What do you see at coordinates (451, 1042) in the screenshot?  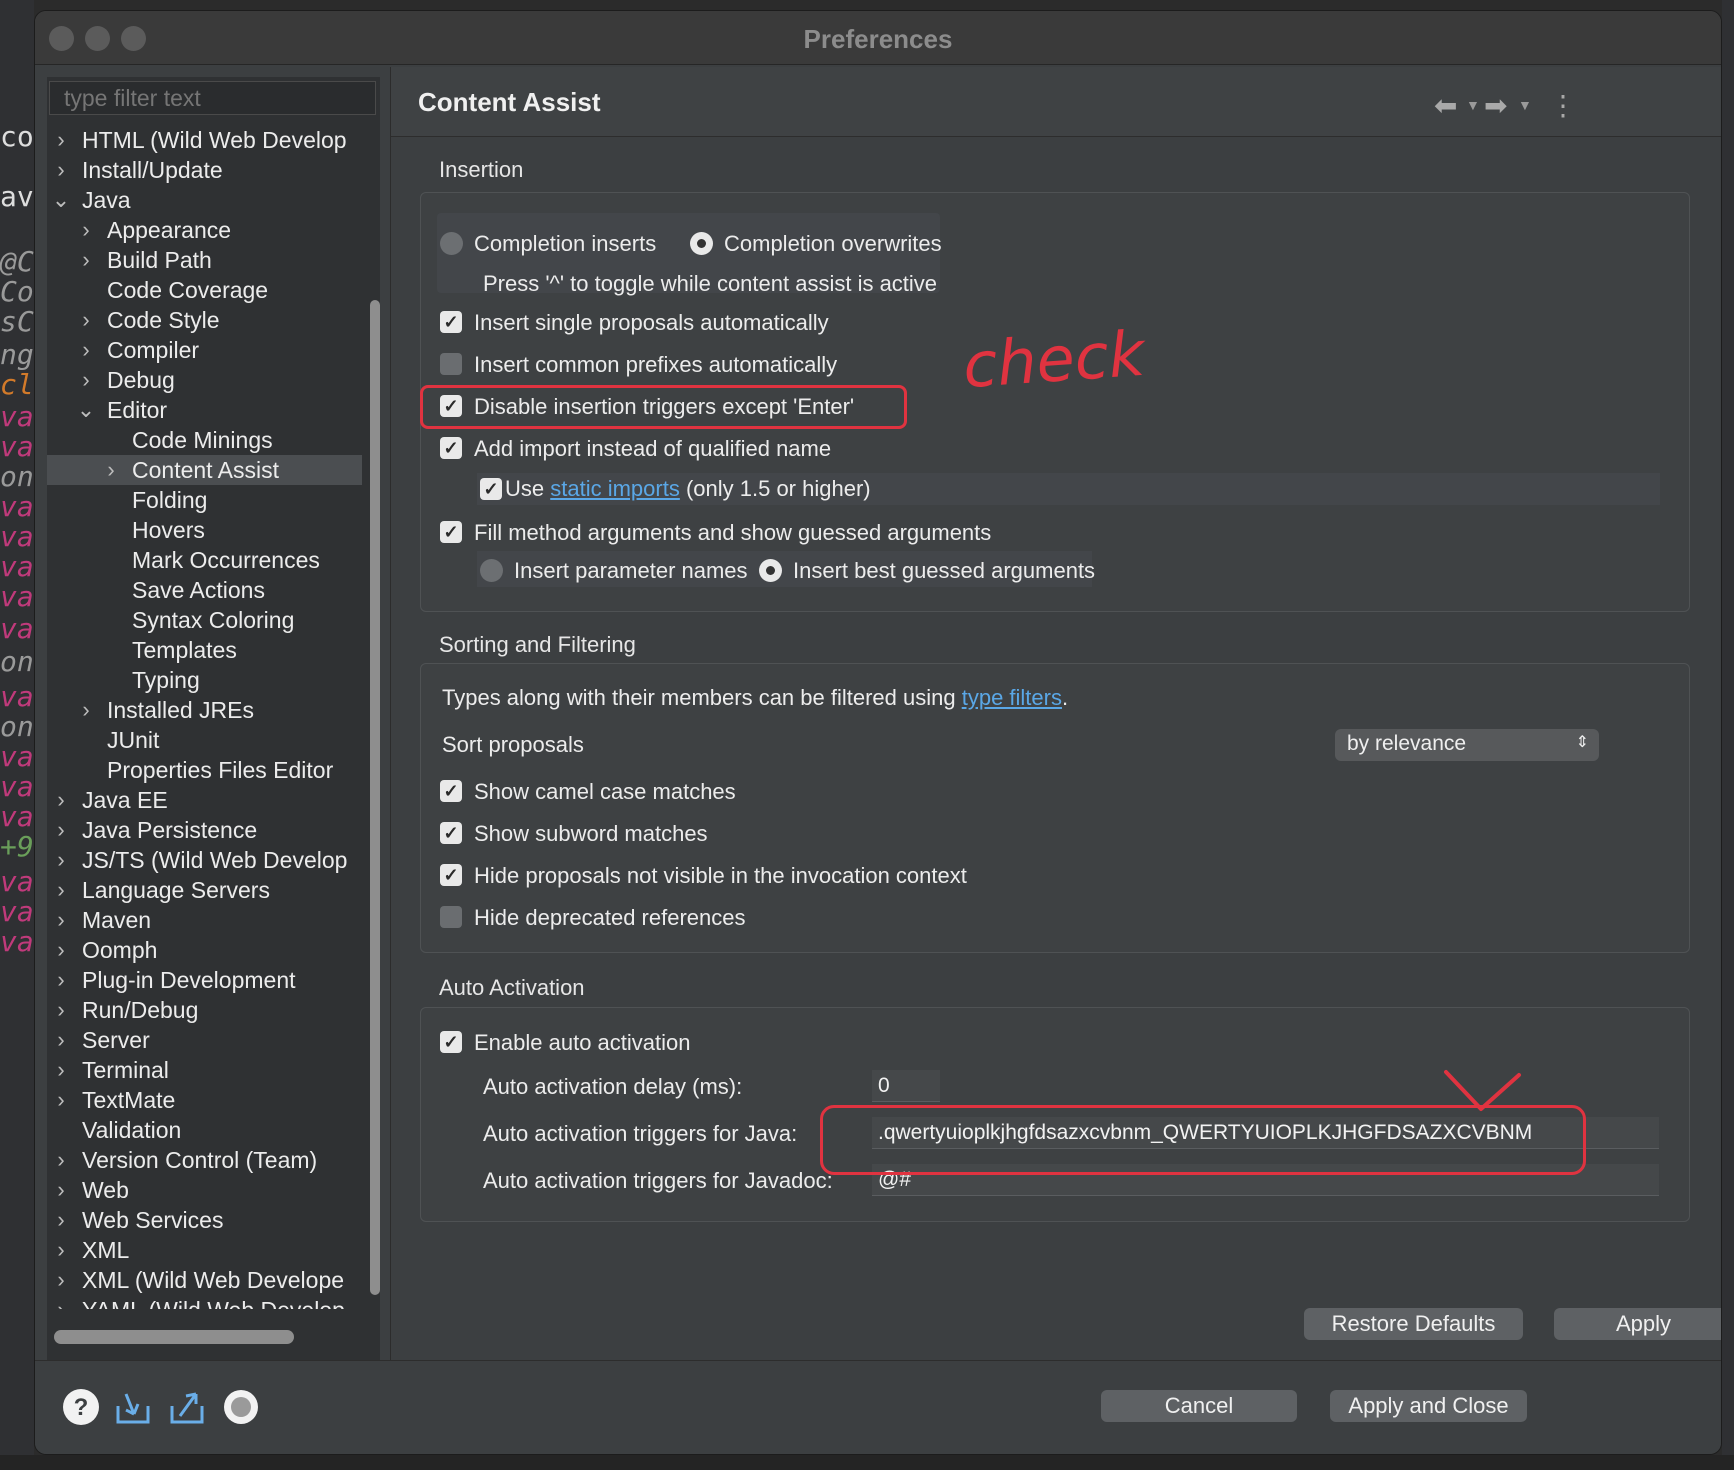 I see `enable-auto-activation-checkbox: ✓` at bounding box center [451, 1042].